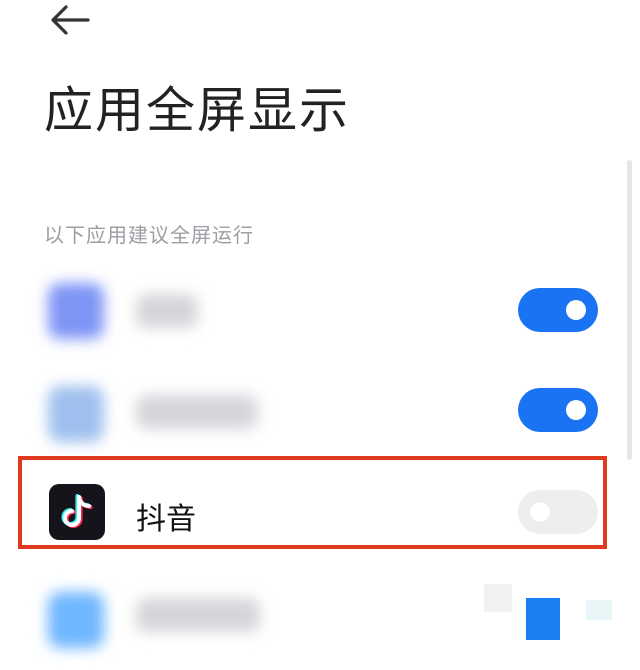 The height and width of the screenshot is (670, 640). I want to click on arrow-left-icon, so click(70, 20).